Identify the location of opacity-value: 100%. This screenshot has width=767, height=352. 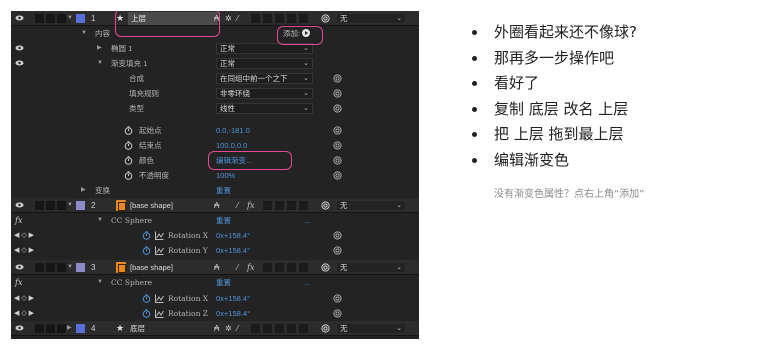
(225, 175).